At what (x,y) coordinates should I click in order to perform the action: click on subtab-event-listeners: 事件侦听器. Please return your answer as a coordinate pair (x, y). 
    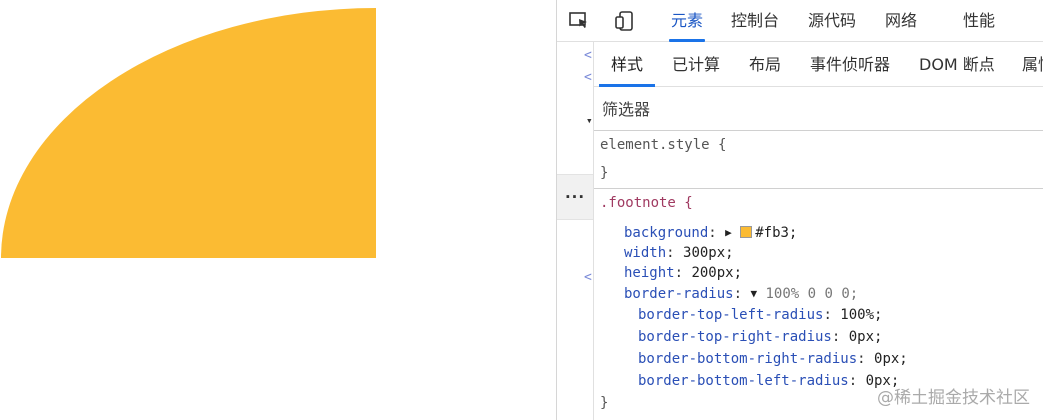
    Looking at the image, I should click on (850, 64).